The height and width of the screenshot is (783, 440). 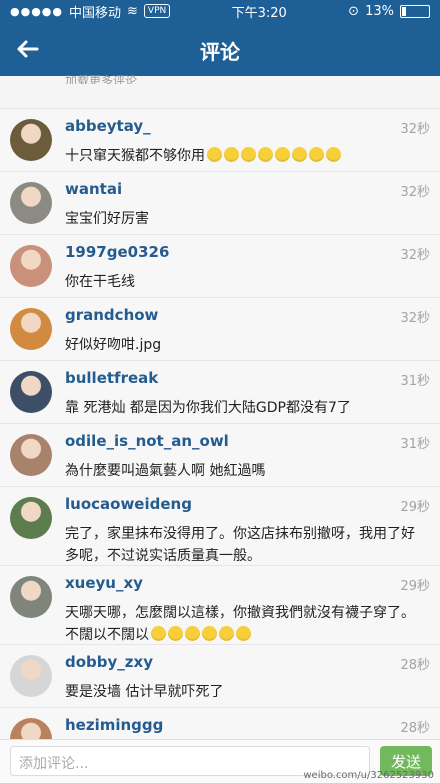 What do you see at coordinates (128, 504) in the screenshot?
I see `comment-username: luocaoweideng` at bounding box center [128, 504].